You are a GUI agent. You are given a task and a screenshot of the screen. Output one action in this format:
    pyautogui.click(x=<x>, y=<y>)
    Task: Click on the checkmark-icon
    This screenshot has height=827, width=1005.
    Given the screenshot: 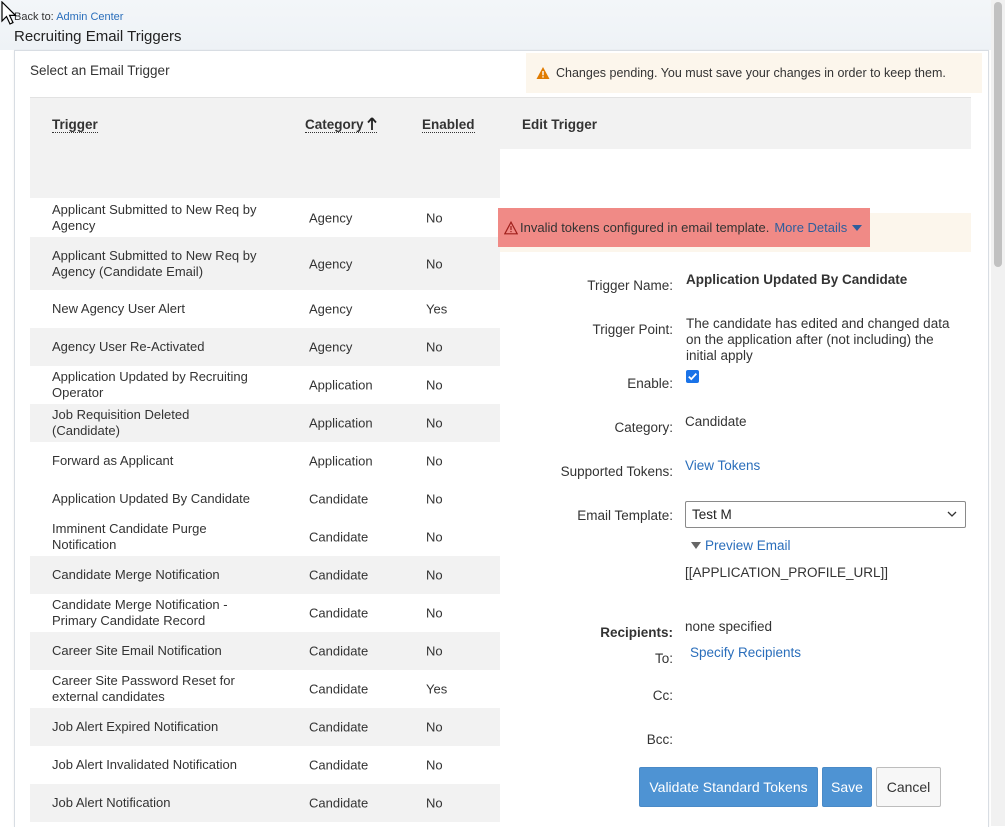 What is the action you would take?
    pyautogui.click(x=692, y=376)
    